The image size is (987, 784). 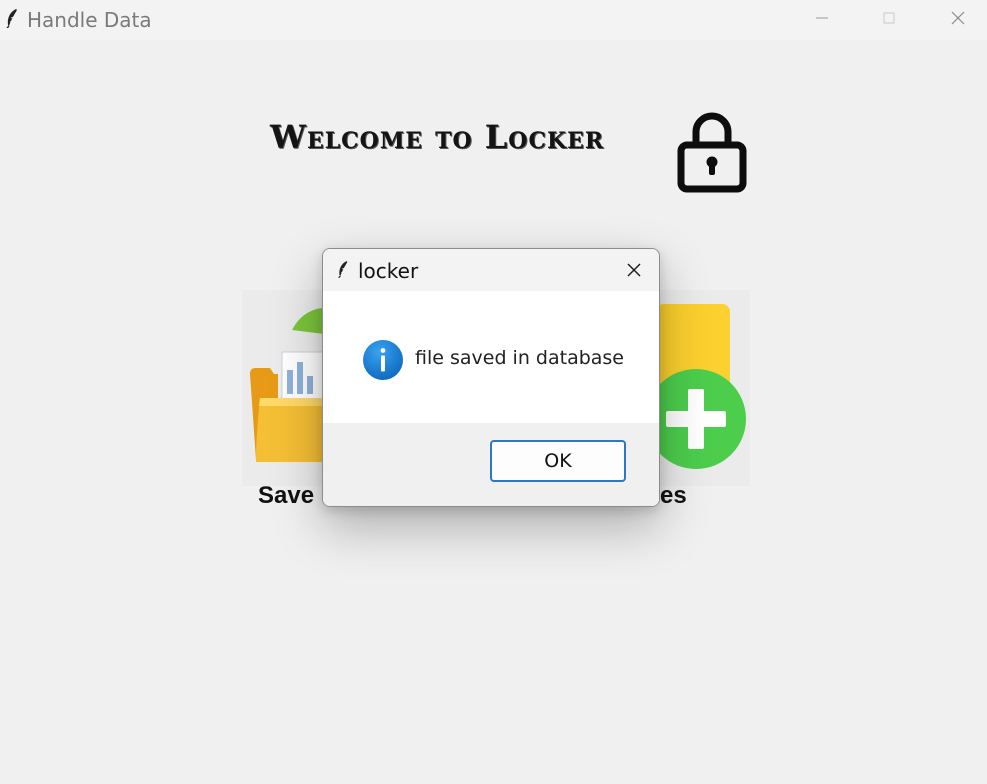 What do you see at coordinates (288, 385) in the screenshot?
I see `folder-icon` at bounding box center [288, 385].